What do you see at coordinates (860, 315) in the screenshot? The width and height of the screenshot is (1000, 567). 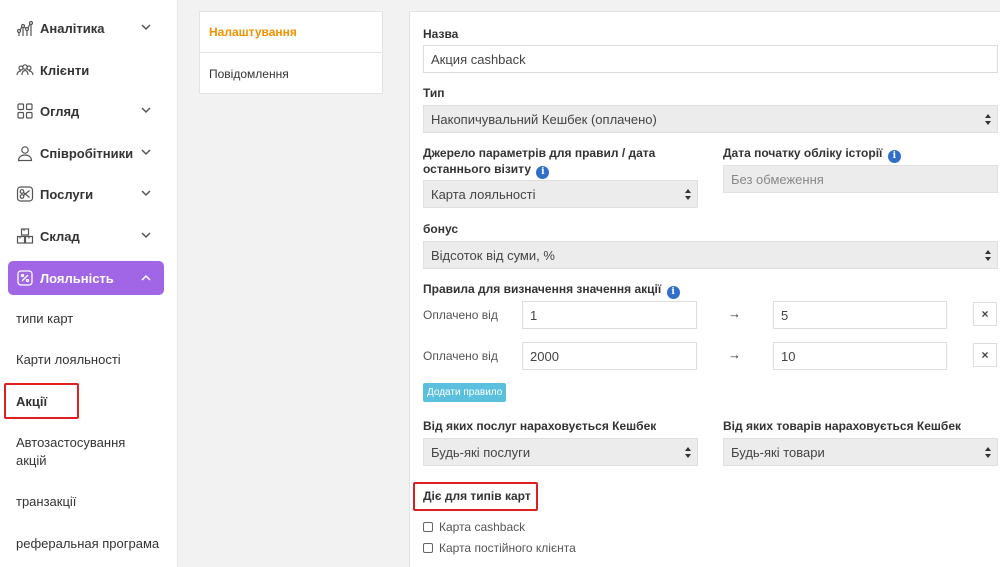 I see `rule-value-input: 5` at bounding box center [860, 315].